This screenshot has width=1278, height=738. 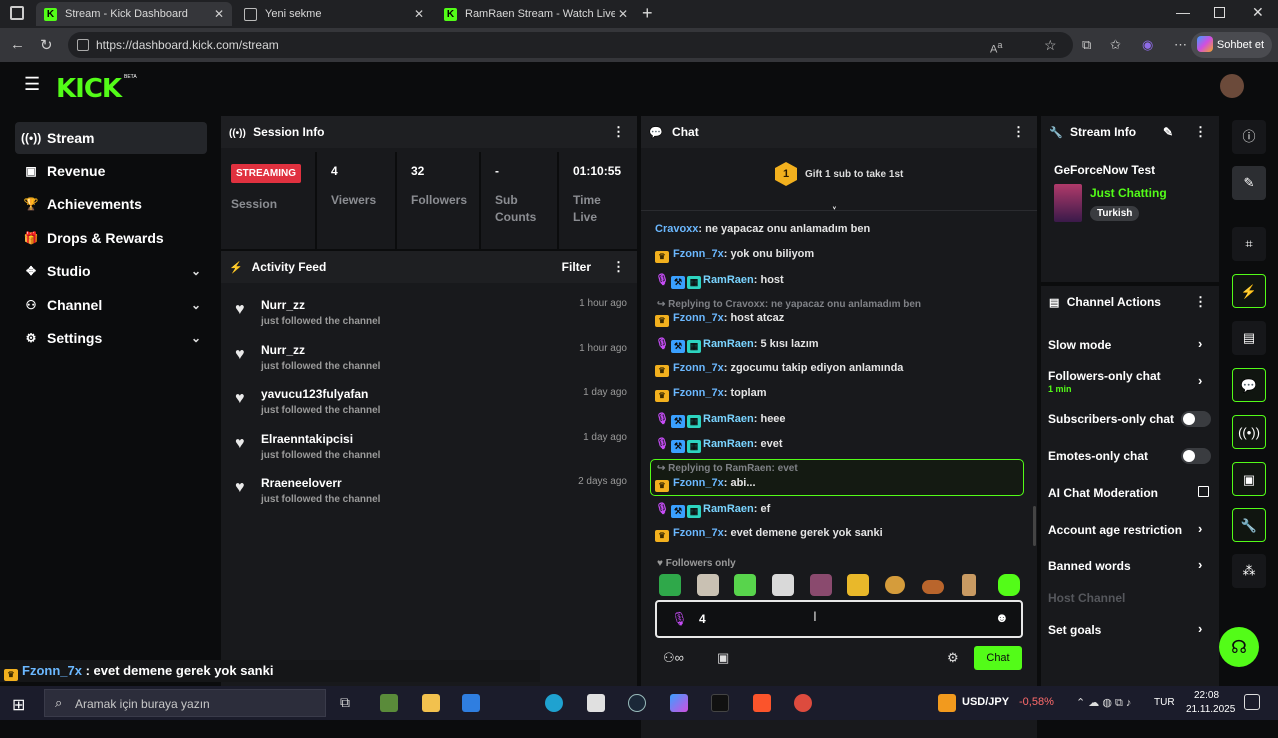 What do you see at coordinates (1249, 338) in the screenshot?
I see `notes-button: ▤` at bounding box center [1249, 338].